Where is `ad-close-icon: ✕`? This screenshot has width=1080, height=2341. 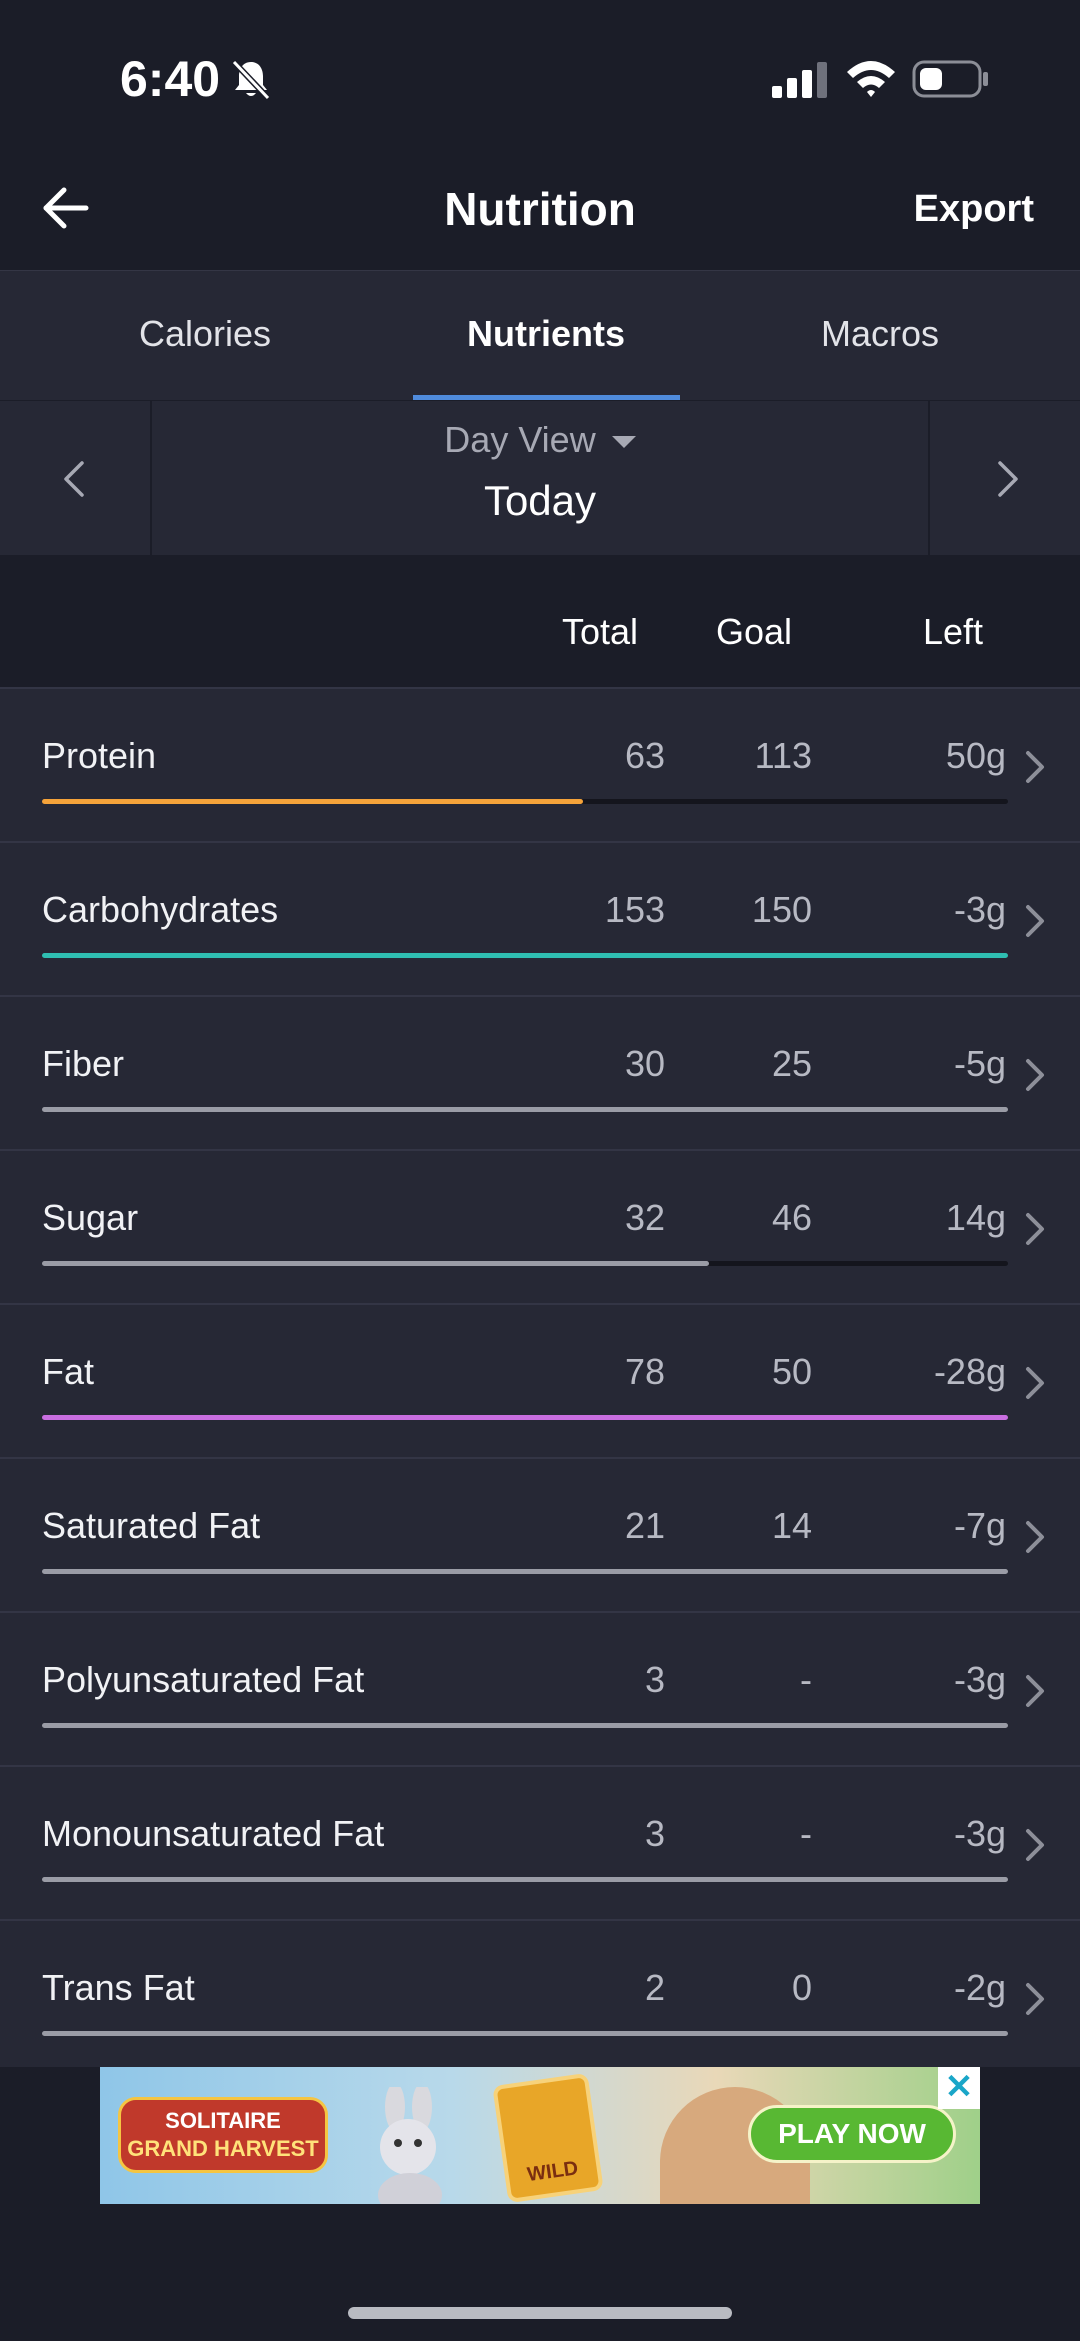 ad-close-icon: ✕ is located at coordinates (959, 2088).